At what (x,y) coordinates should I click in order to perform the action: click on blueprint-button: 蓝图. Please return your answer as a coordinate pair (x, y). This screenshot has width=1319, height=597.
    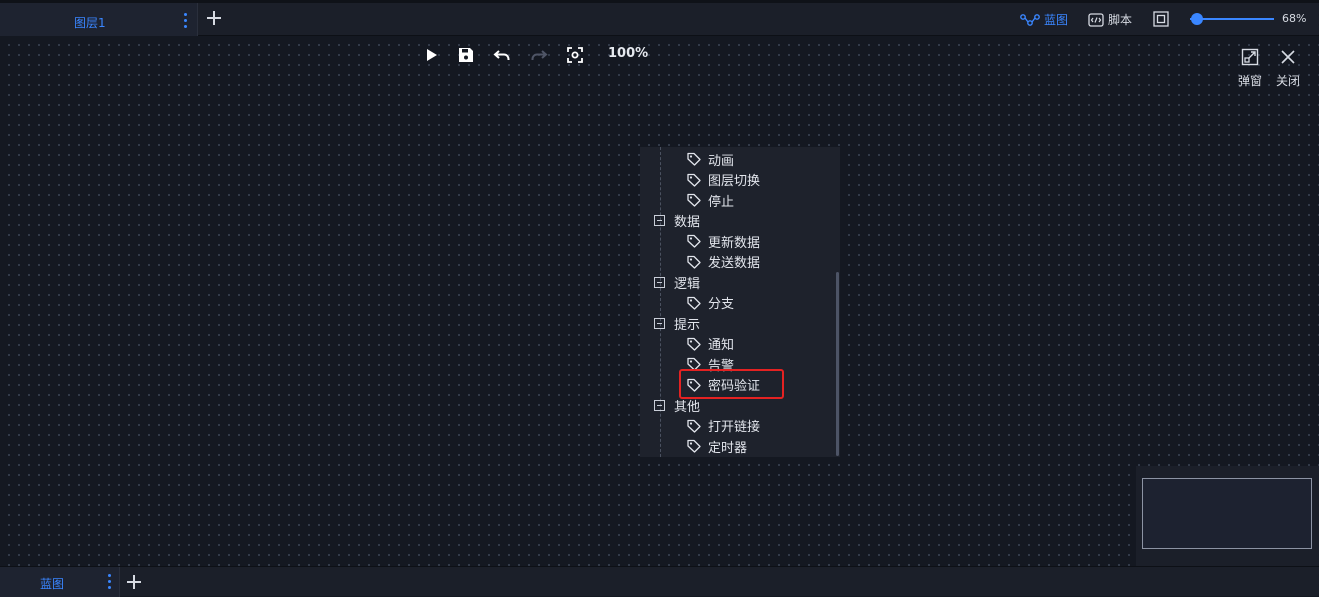
    Looking at the image, I should click on (1044, 19).